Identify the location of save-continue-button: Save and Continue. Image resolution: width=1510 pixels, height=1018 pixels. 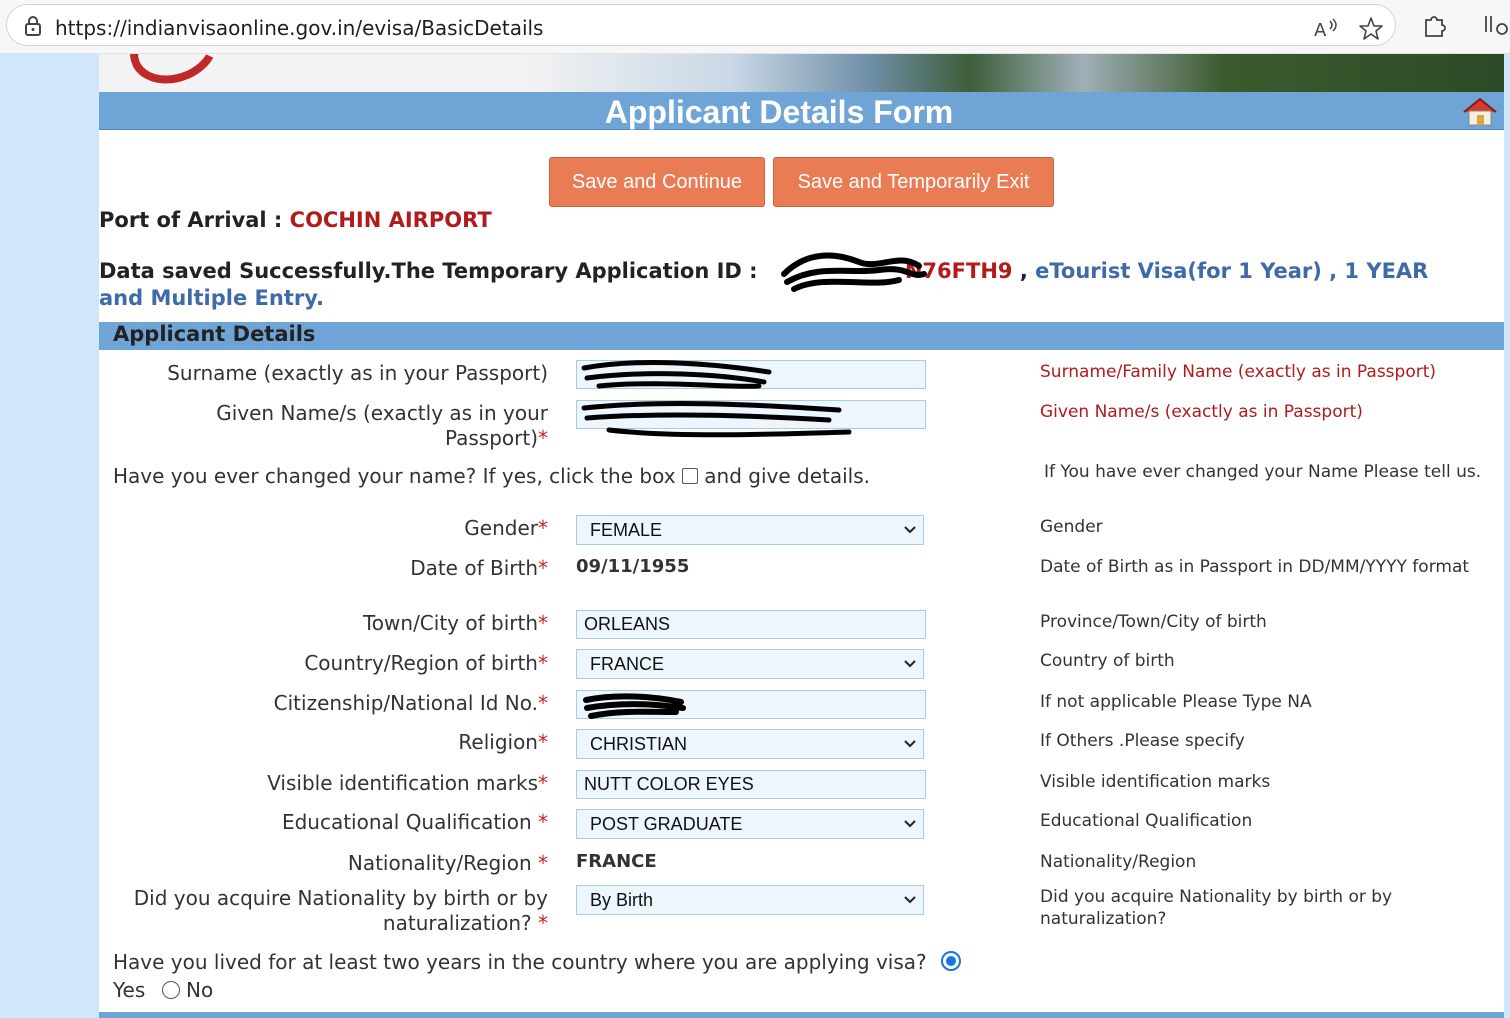
(657, 182).